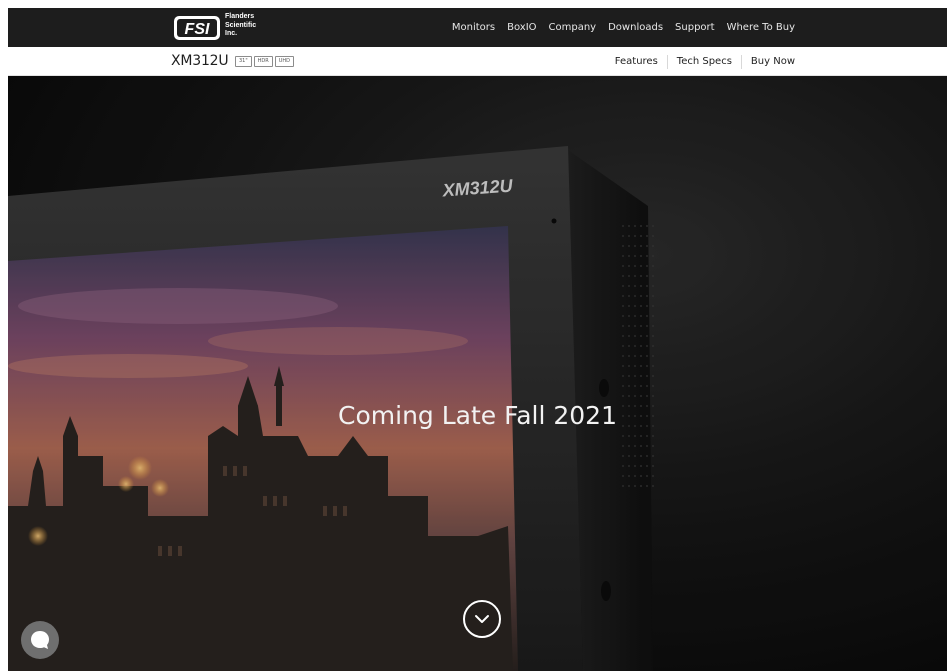  I want to click on badge-size: 31", so click(243, 61).